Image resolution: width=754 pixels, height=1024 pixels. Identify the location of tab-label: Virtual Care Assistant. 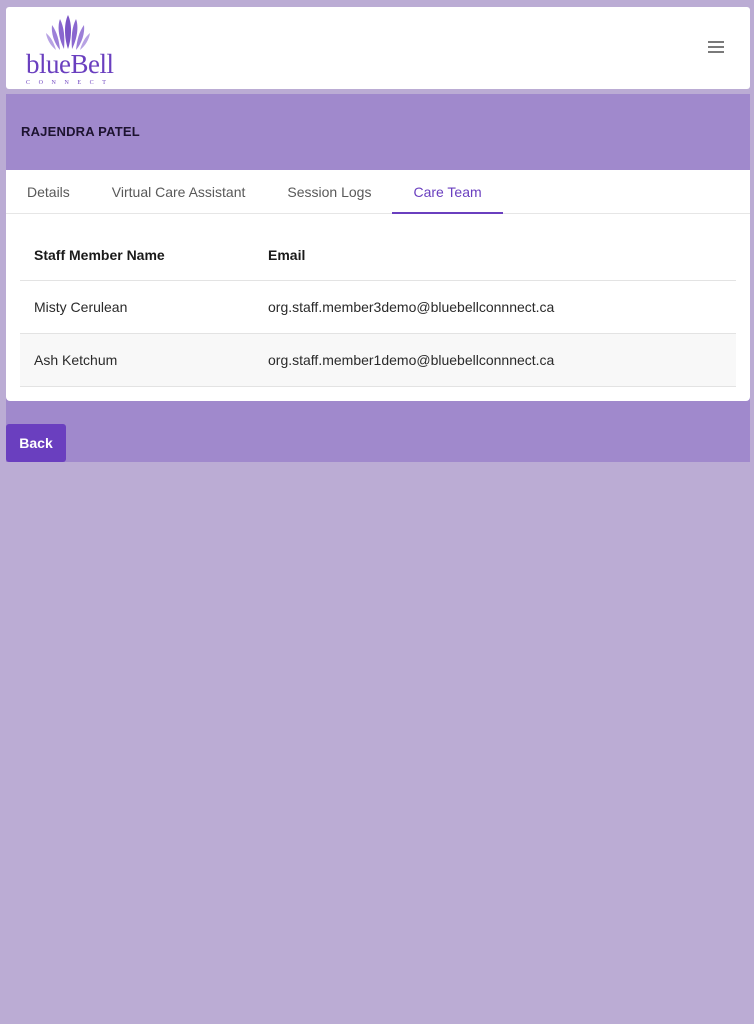
(178, 191).